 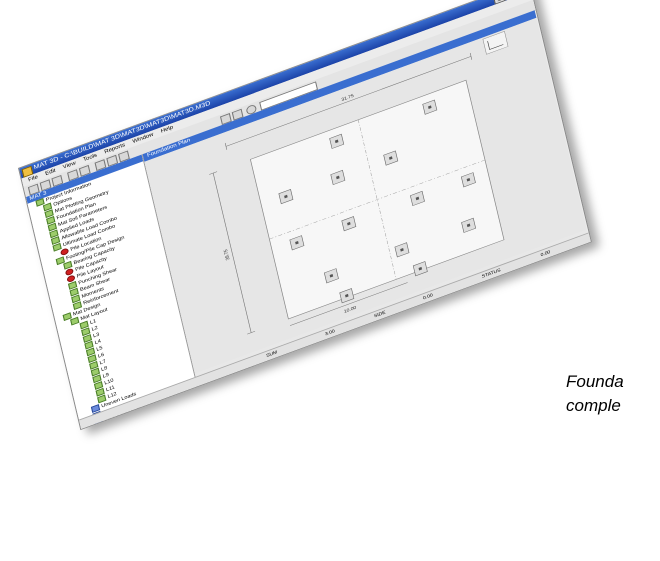 What do you see at coordinates (595, 382) in the screenshot?
I see `caption-line-1: Founda` at bounding box center [595, 382].